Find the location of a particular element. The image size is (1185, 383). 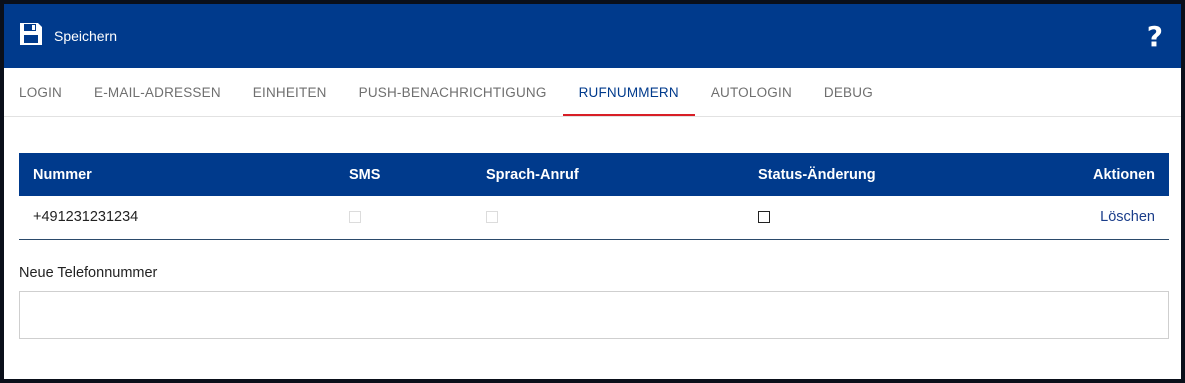

tab-units: EINHEITEN is located at coordinates (290, 92).